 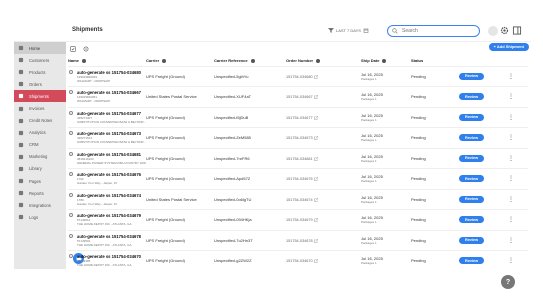 I want to click on sidebar-item-reports: Reports, so click(x=40, y=193).